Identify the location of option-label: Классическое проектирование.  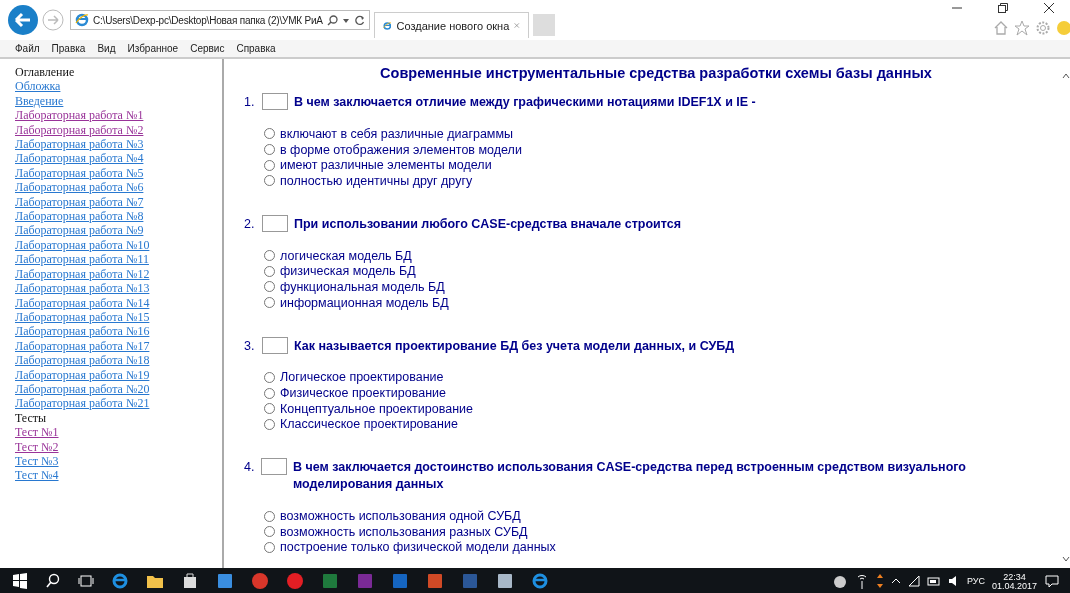
(369, 424).